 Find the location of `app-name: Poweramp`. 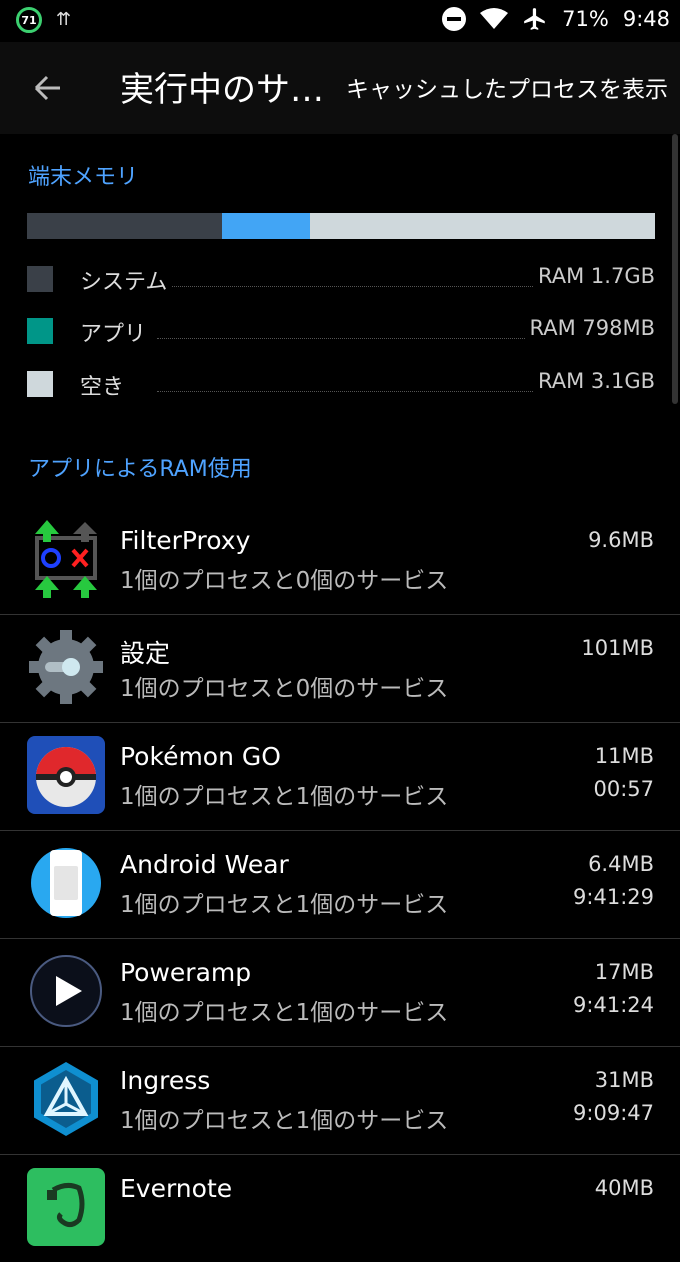

app-name: Poweramp is located at coordinates (186, 972).